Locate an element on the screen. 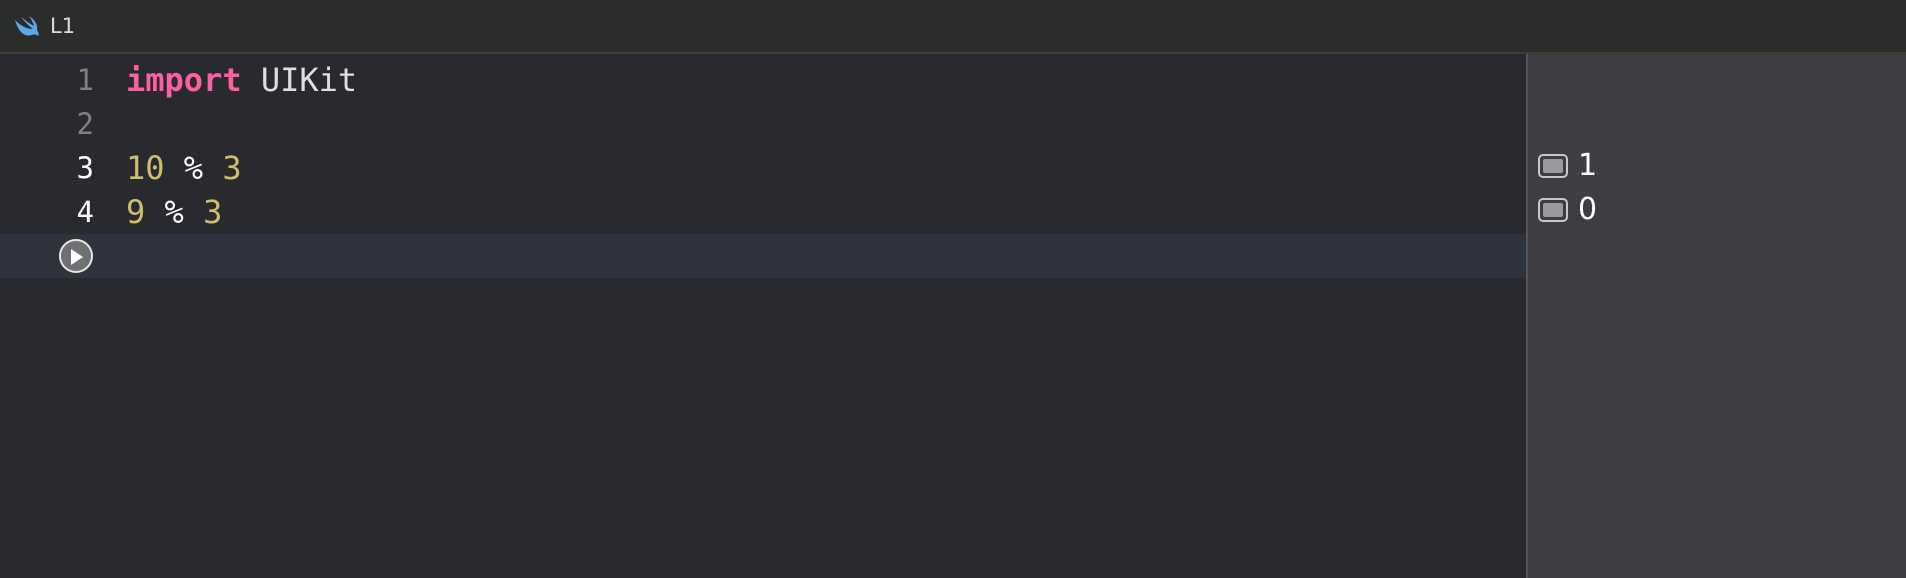  play-icon is located at coordinates (76, 256).